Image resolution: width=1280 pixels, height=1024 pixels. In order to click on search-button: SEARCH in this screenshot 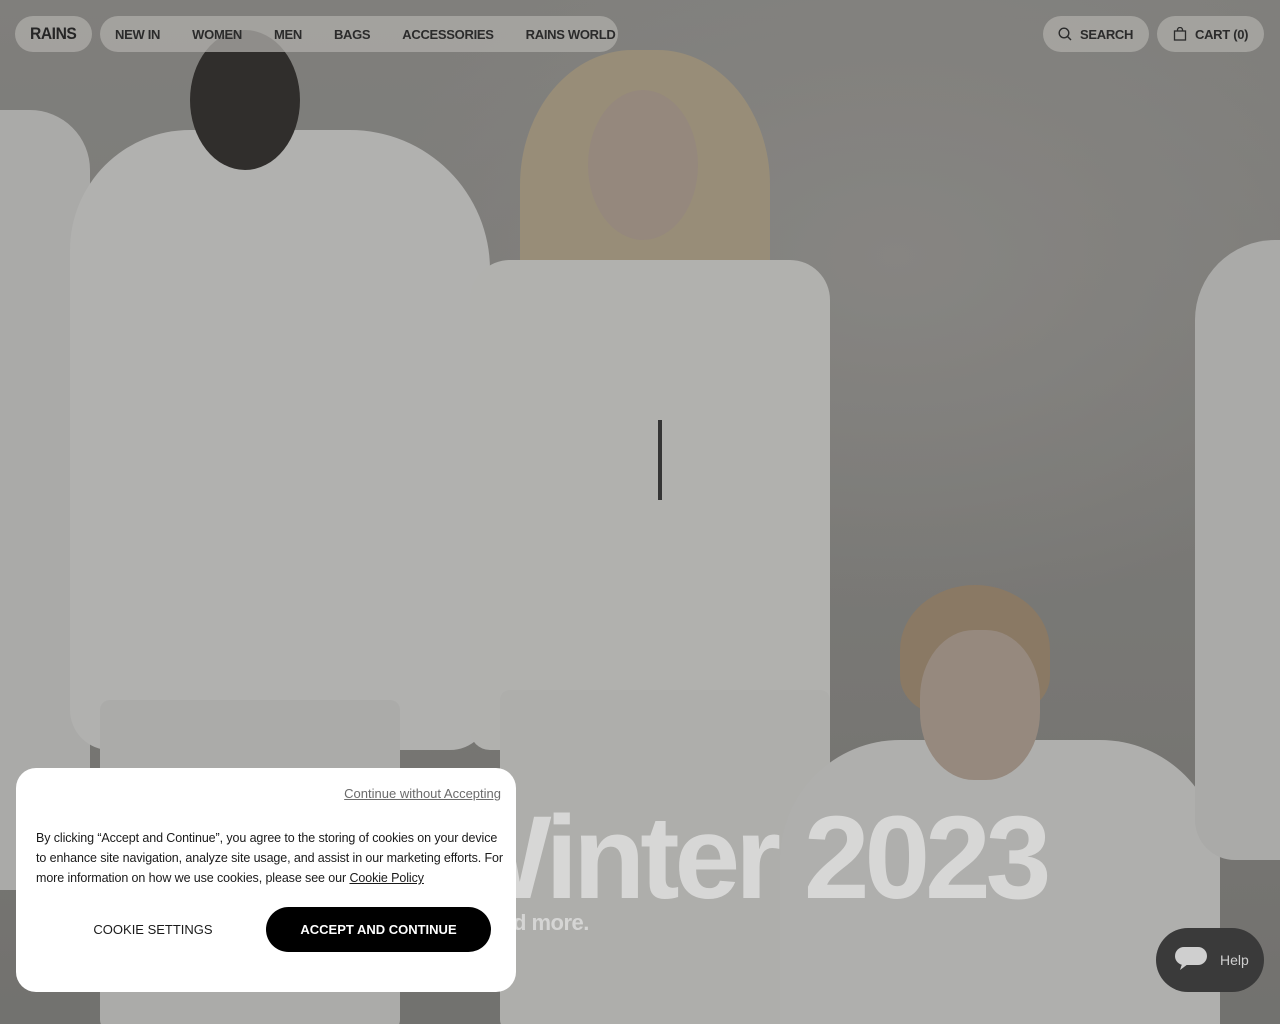, I will do `click(1096, 34)`.